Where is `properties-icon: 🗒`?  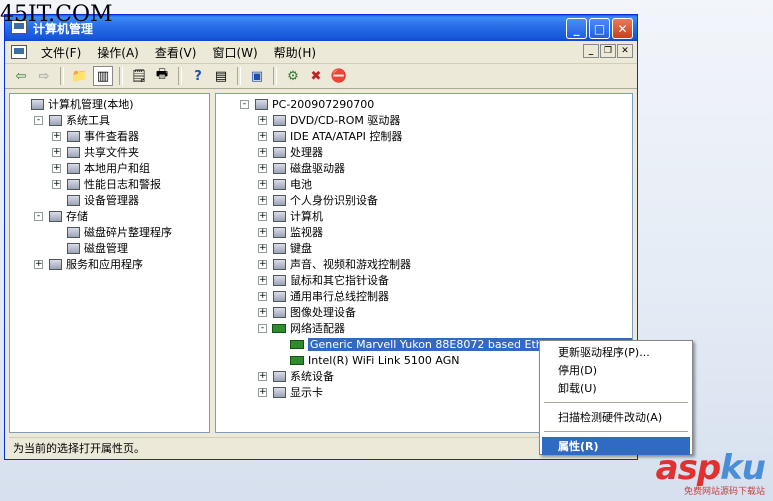
properties-icon: 🗒 is located at coordinates (139, 76).